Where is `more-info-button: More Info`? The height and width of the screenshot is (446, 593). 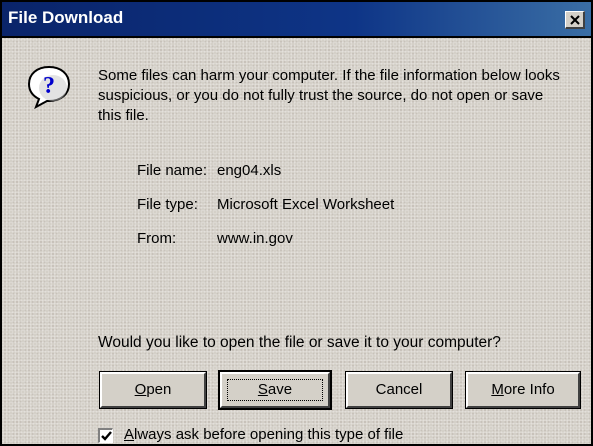
more-info-button: More Info is located at coordinates (523, 390).